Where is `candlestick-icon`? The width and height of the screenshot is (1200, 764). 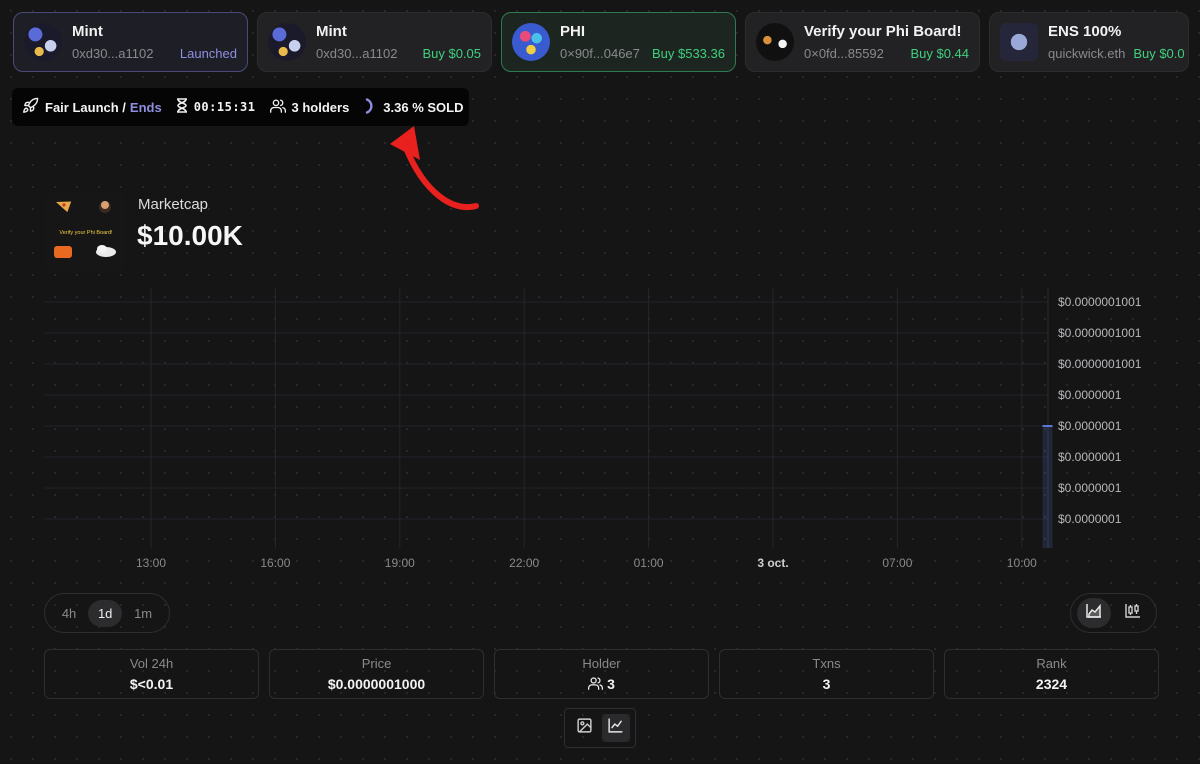 candlestick-icon is located at coordinates (1133, 613).